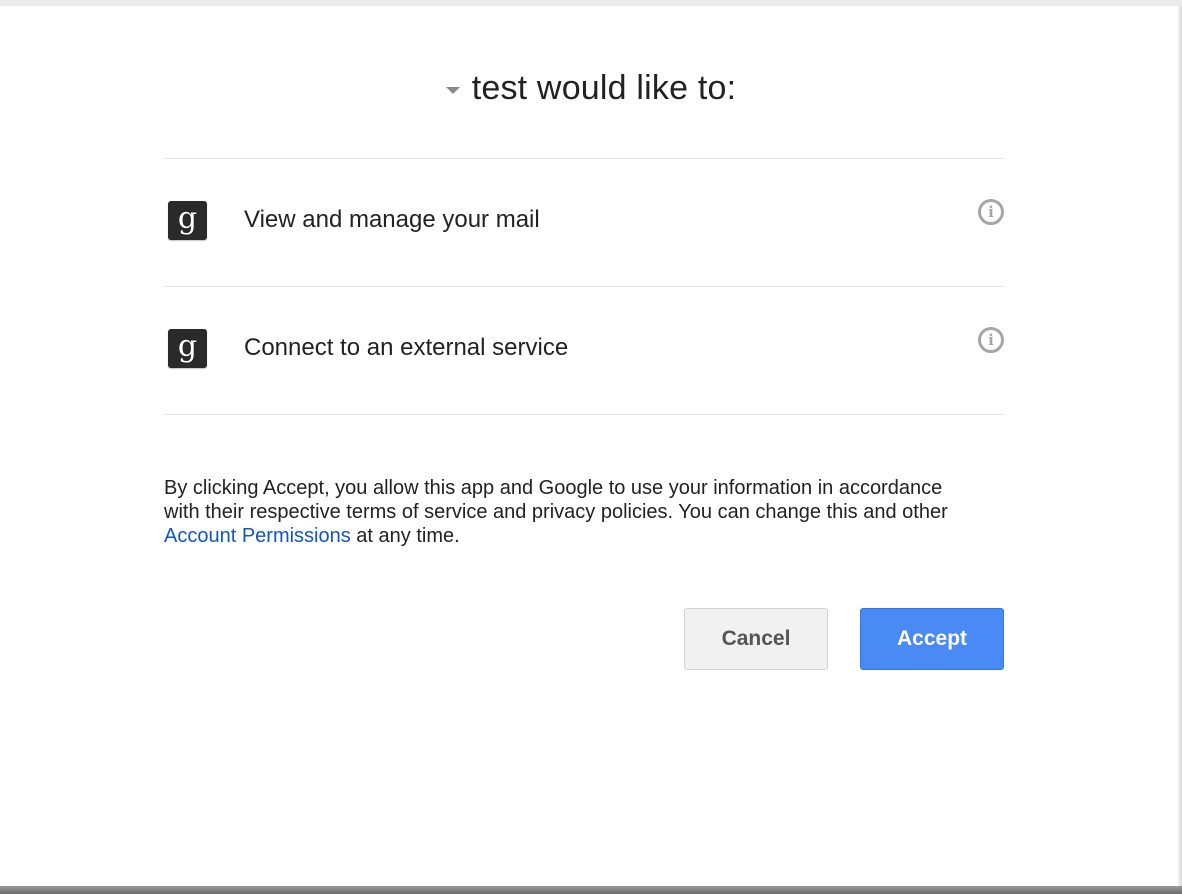 Image resolution: width=1182 pixels, height=894 pixels. I want to click on consent-text-end: at any time., so click(405, 536).